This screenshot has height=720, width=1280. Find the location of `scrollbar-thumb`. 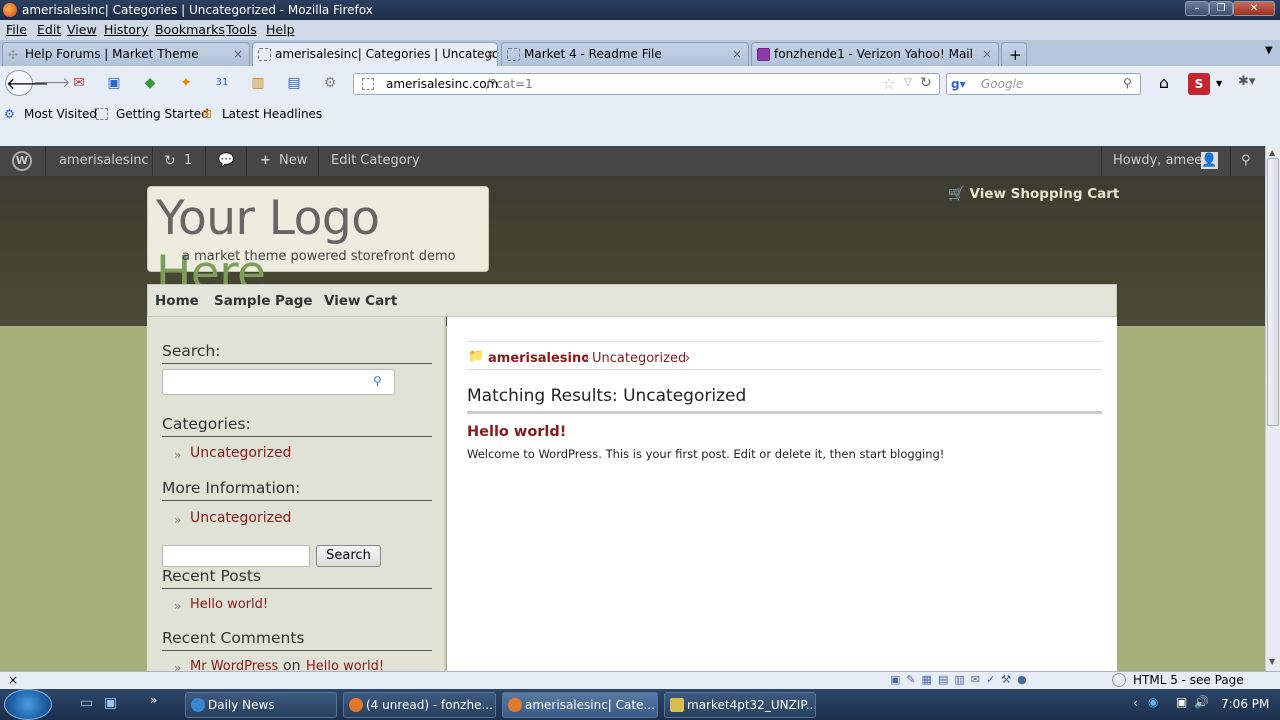

scrollbar-thumb is located at coordinates (1273, 292).